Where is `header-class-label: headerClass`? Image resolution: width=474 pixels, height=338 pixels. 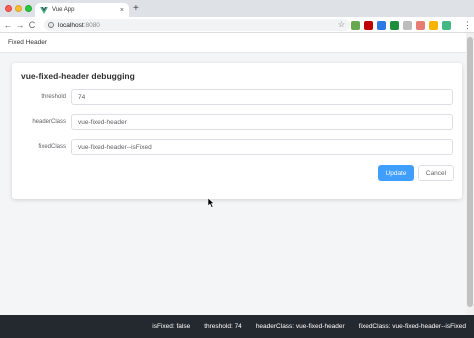
header-class-label: headerClass is located at coordinates (49, 122).